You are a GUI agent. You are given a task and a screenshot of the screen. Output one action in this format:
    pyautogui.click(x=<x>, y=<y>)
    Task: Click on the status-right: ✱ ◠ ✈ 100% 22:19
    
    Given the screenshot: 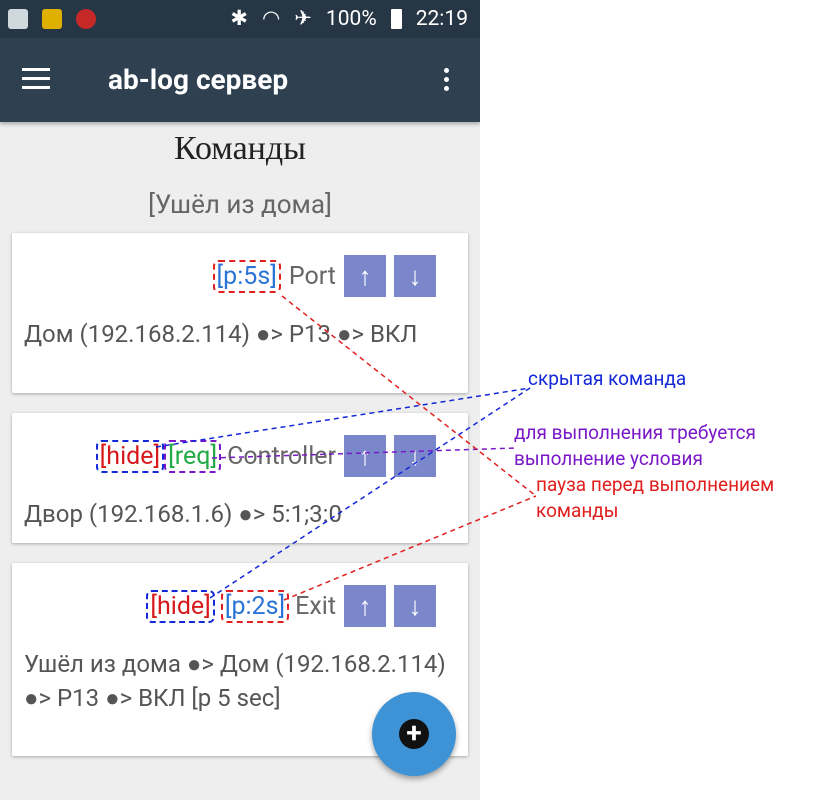 What is the action you would take?
    pyautogui.click(x=349, y=19)
    